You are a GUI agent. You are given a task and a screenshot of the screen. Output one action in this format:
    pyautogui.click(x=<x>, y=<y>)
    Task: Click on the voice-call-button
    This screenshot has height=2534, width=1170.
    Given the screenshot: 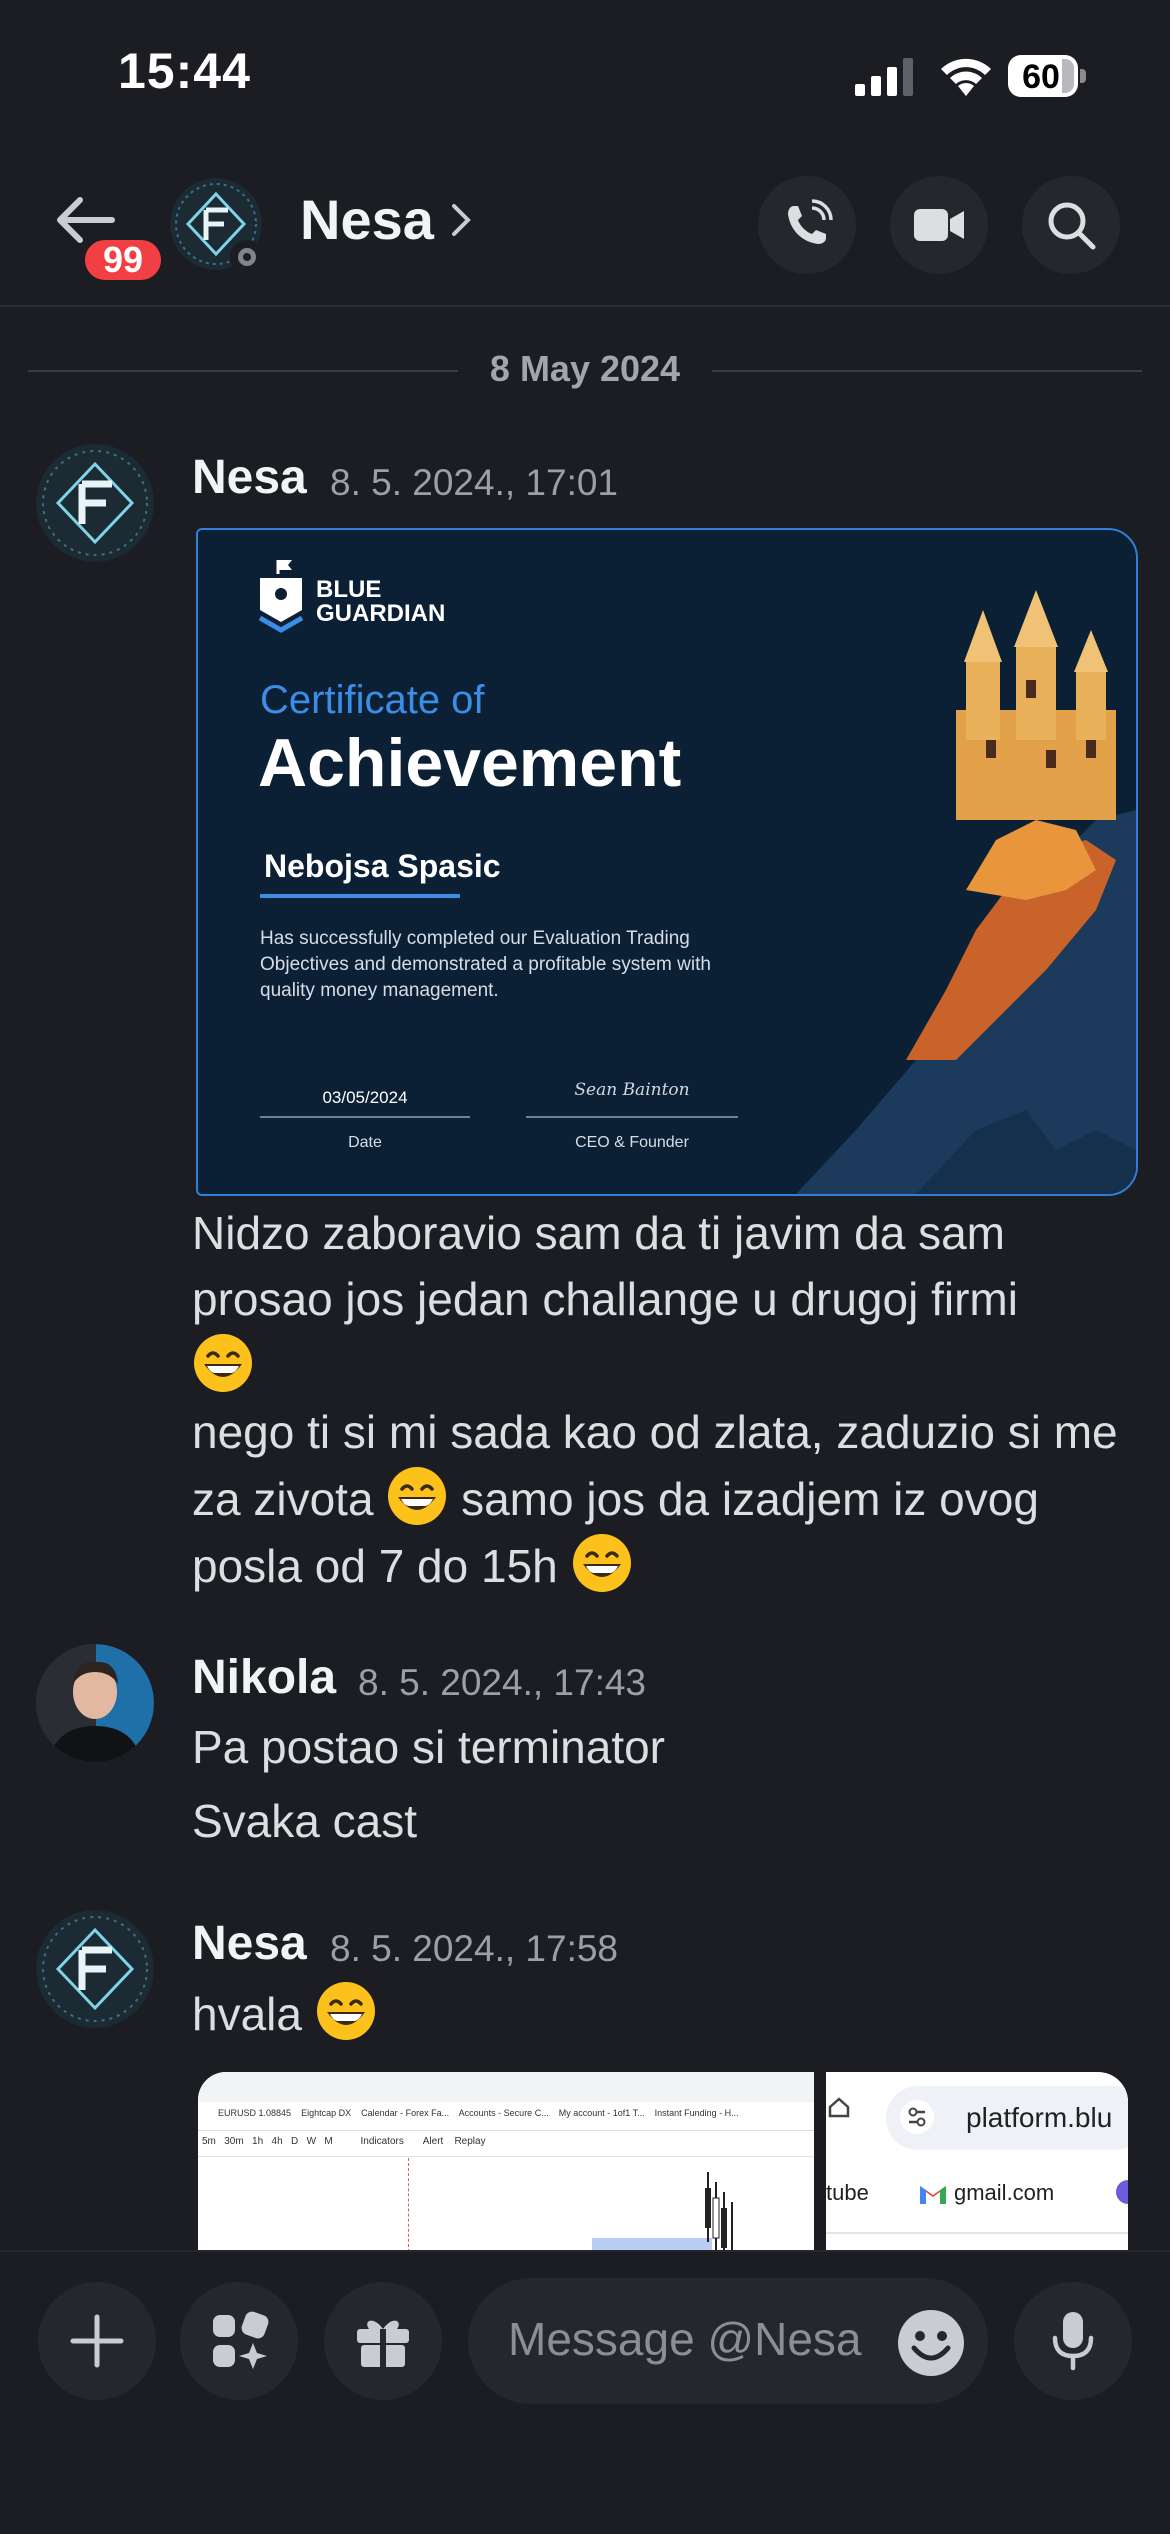 What is the action you would take?
    pyautogui.click(x=807, y=225)
    